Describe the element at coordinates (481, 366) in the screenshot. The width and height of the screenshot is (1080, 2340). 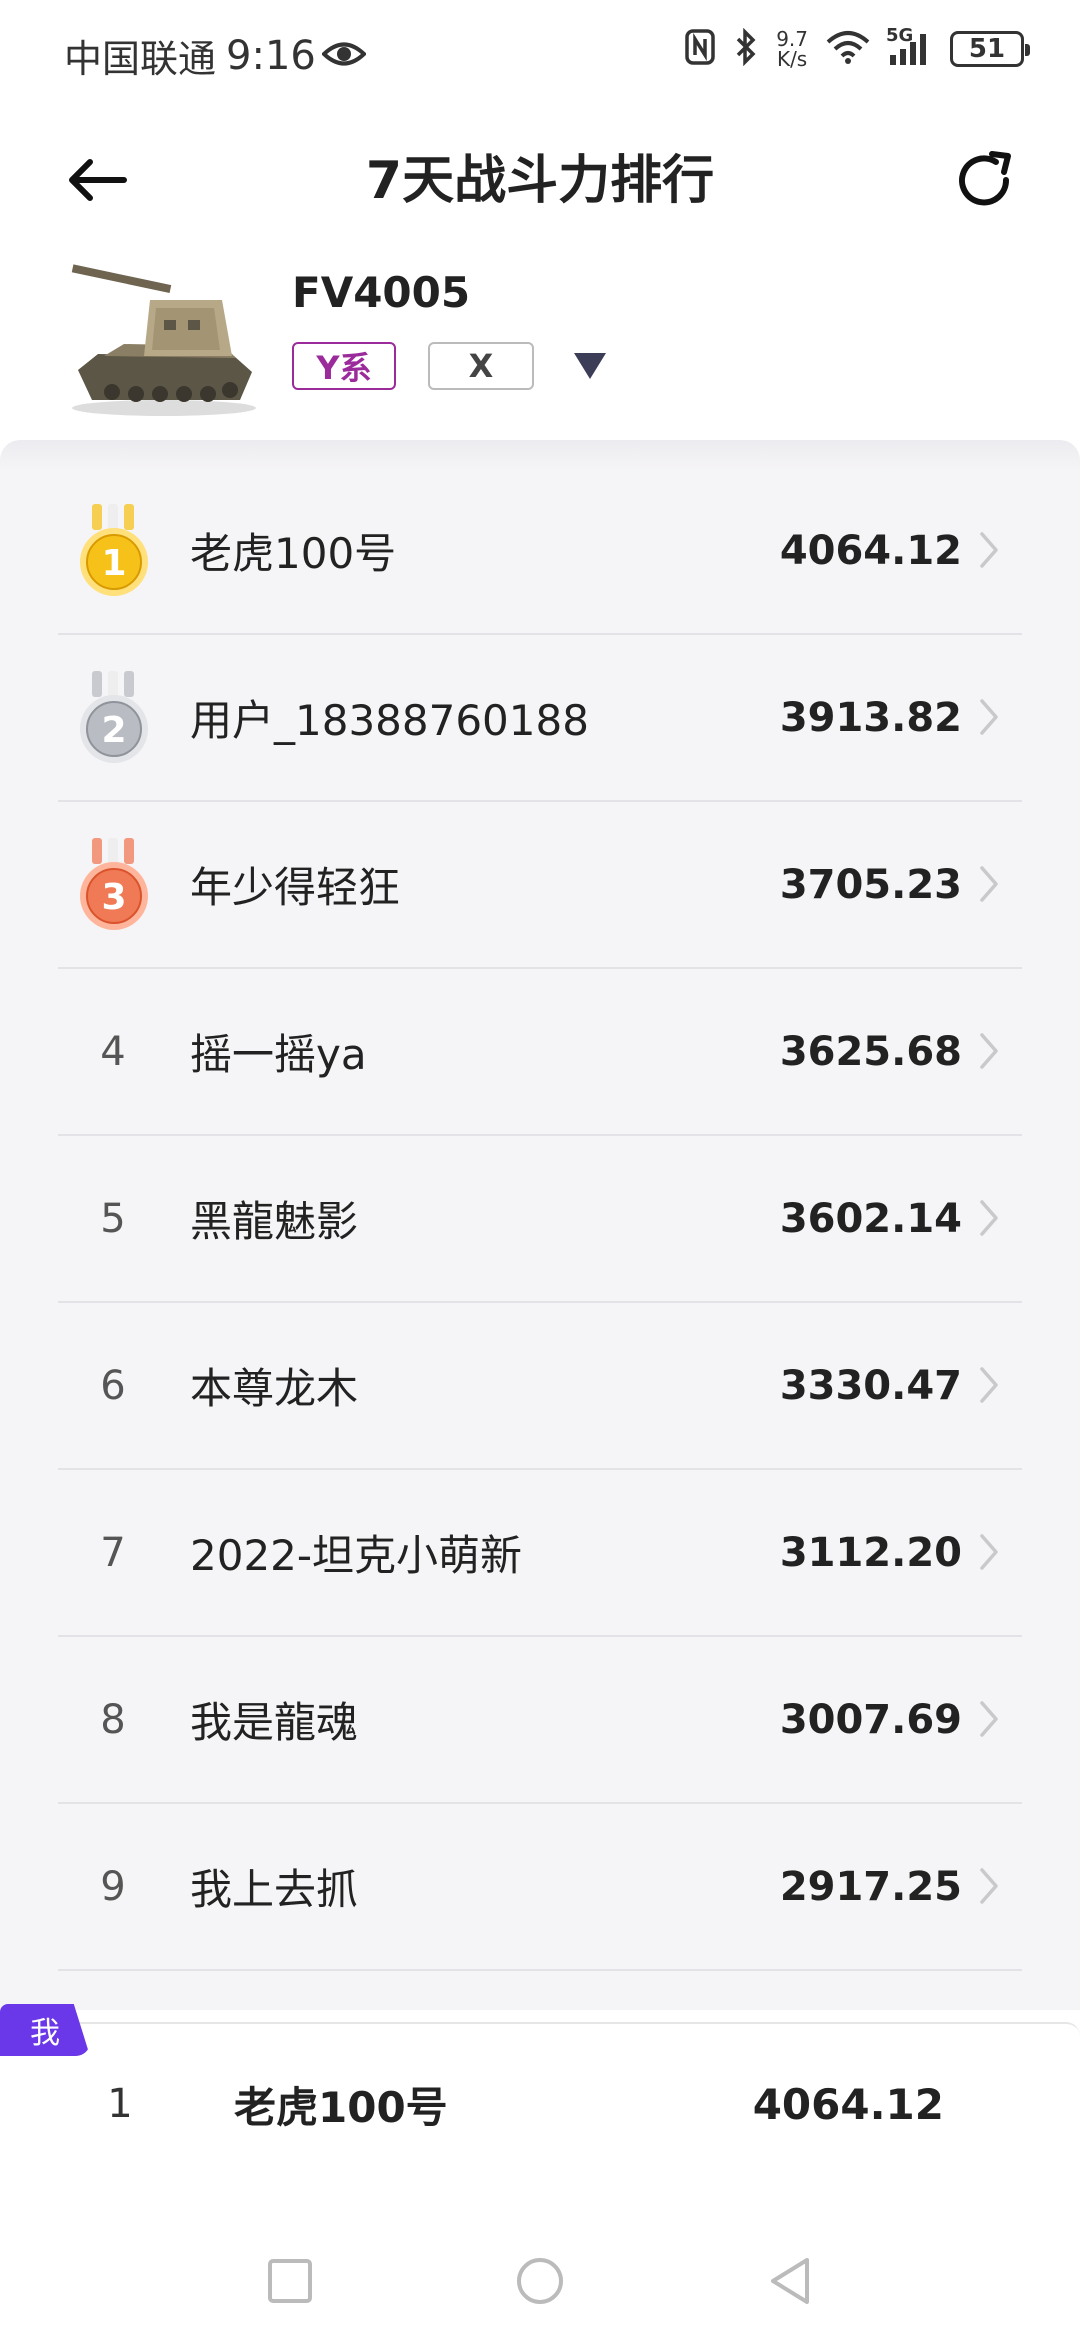
I see `tier-tag: X` at that location.